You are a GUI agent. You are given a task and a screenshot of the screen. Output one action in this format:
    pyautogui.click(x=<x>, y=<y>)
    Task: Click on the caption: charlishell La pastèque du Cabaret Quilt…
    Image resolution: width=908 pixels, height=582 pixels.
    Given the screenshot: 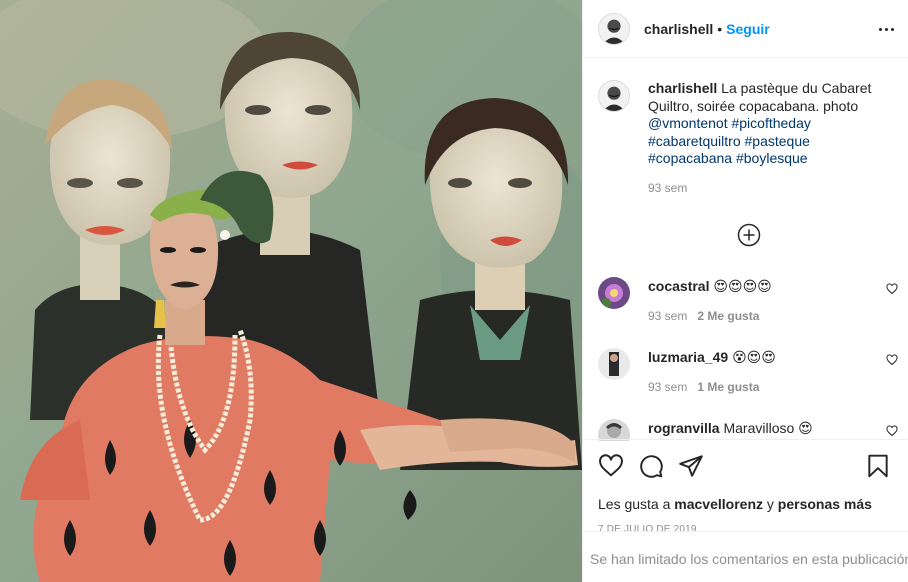 What is the action you would take?
    pyautogui.click(x=745, y=127)
    